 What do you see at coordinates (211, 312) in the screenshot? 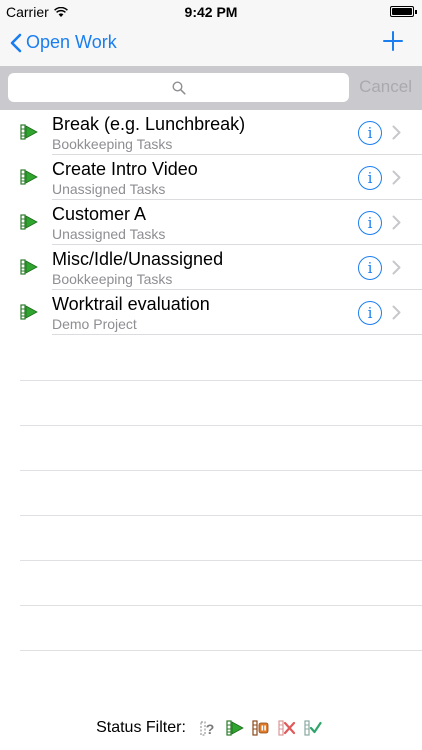
I see `task-row: Worktrail evaluation Demo Project i` at bounding box center [211, 312].